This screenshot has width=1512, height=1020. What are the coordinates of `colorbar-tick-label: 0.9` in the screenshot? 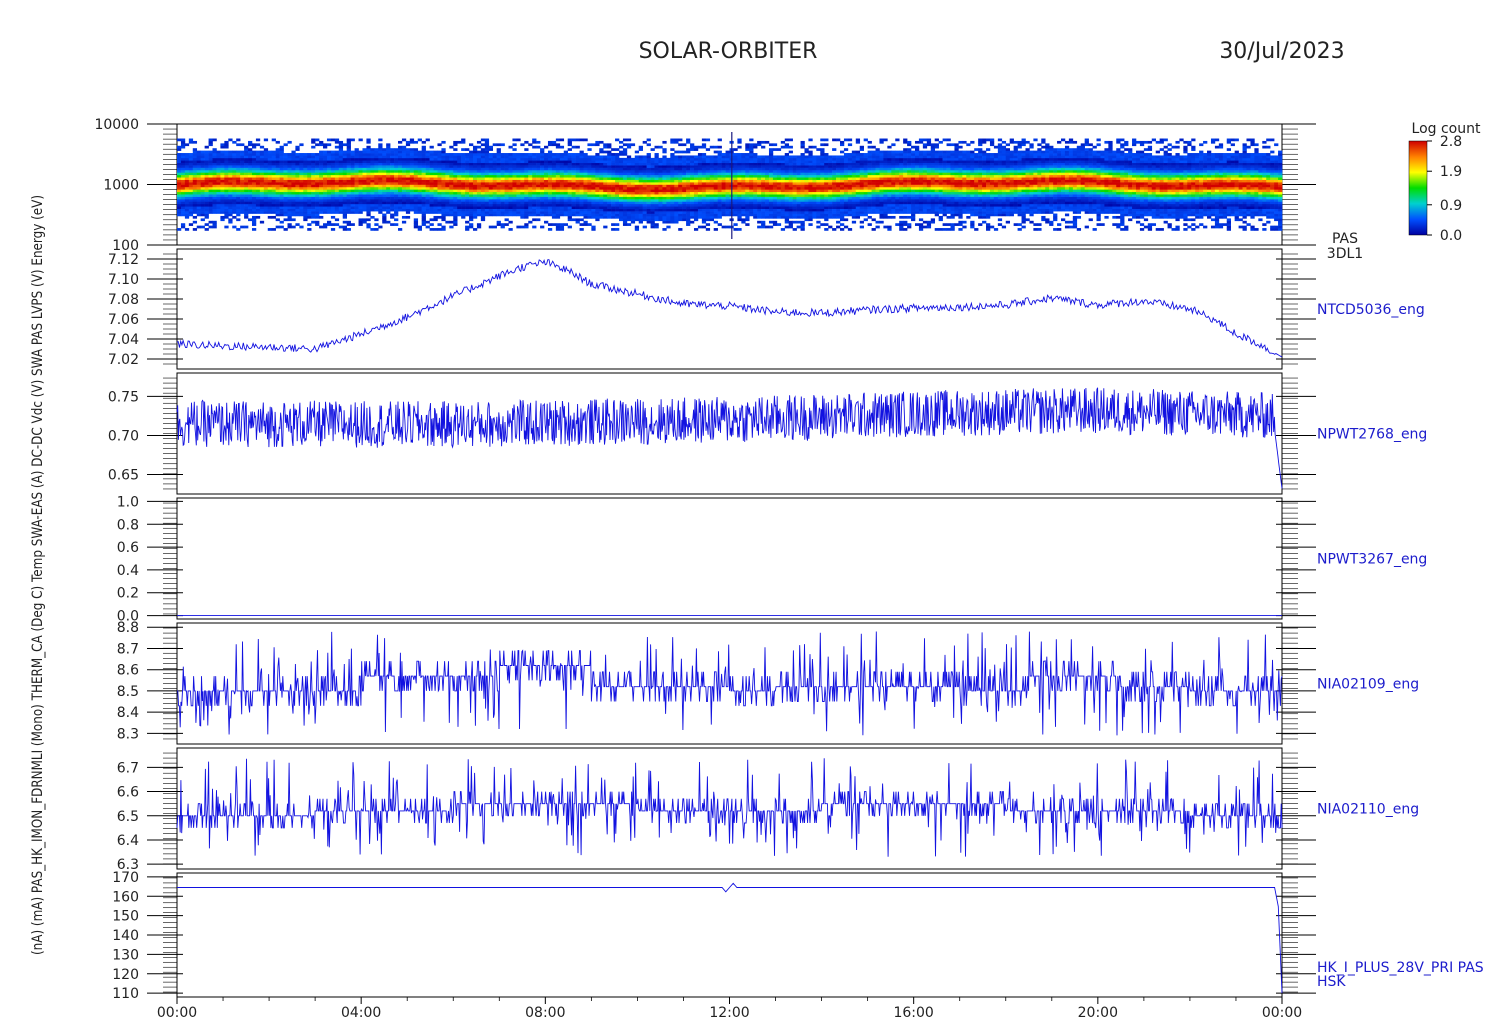 It's located at (1451, 206).